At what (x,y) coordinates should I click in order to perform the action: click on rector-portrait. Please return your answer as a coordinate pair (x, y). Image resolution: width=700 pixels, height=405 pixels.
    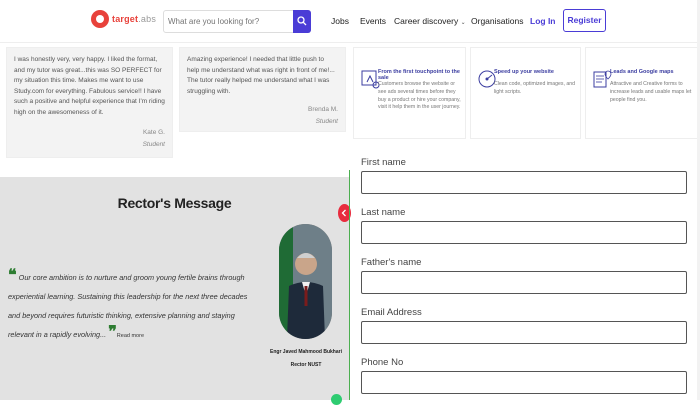
    Looking at the image, I should click on (305, 281).